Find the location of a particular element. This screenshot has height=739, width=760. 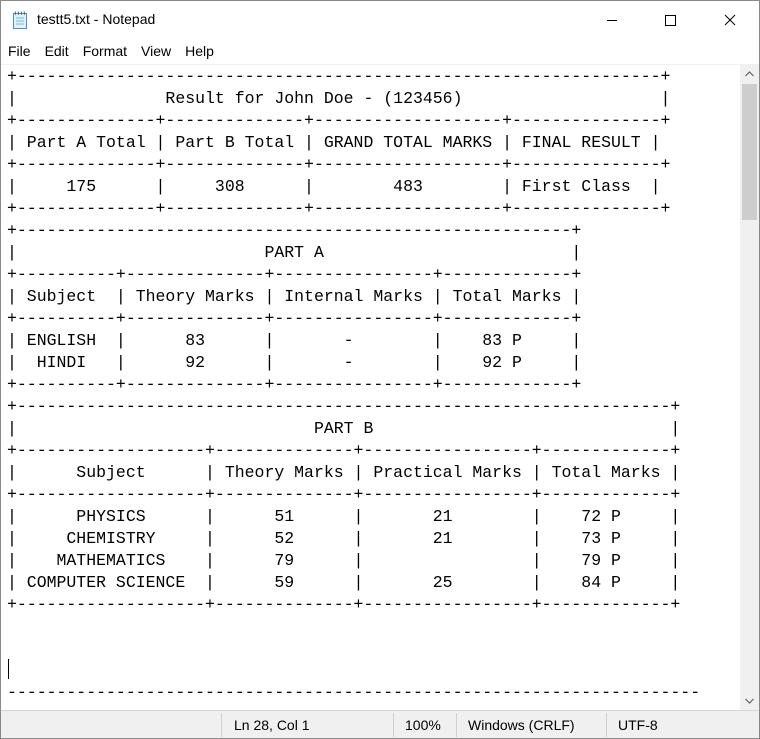

maximize-icon is located at coordinates (670, 20).